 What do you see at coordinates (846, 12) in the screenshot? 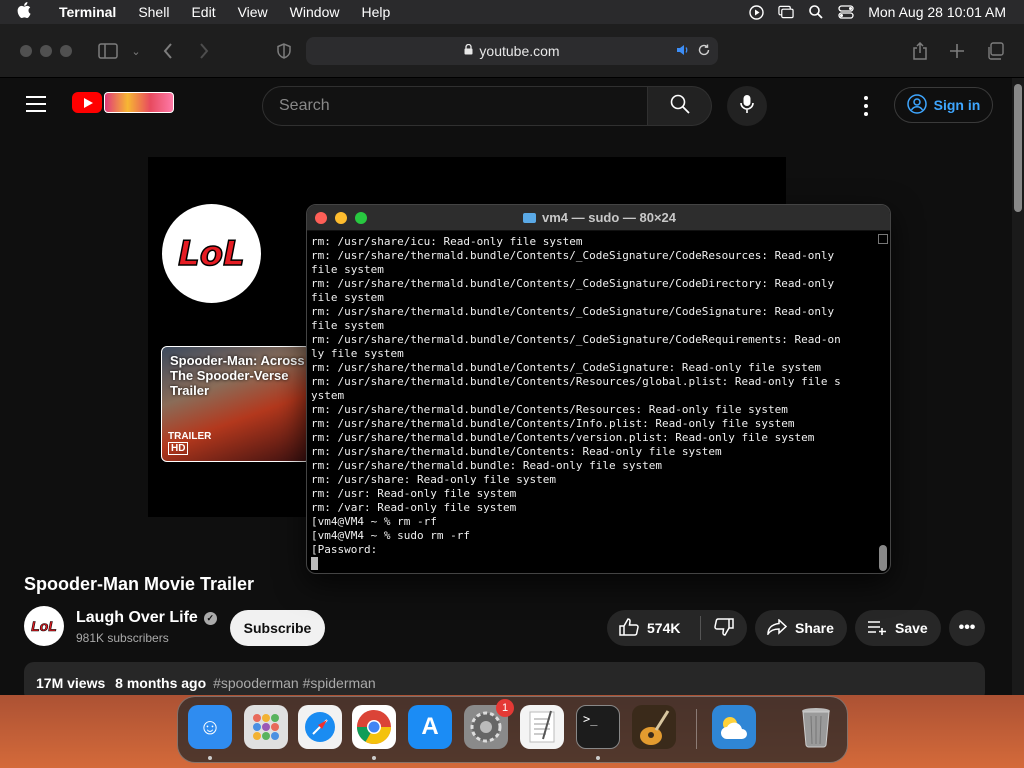
I see `control-center-icon` at bounding box center [846, 12].